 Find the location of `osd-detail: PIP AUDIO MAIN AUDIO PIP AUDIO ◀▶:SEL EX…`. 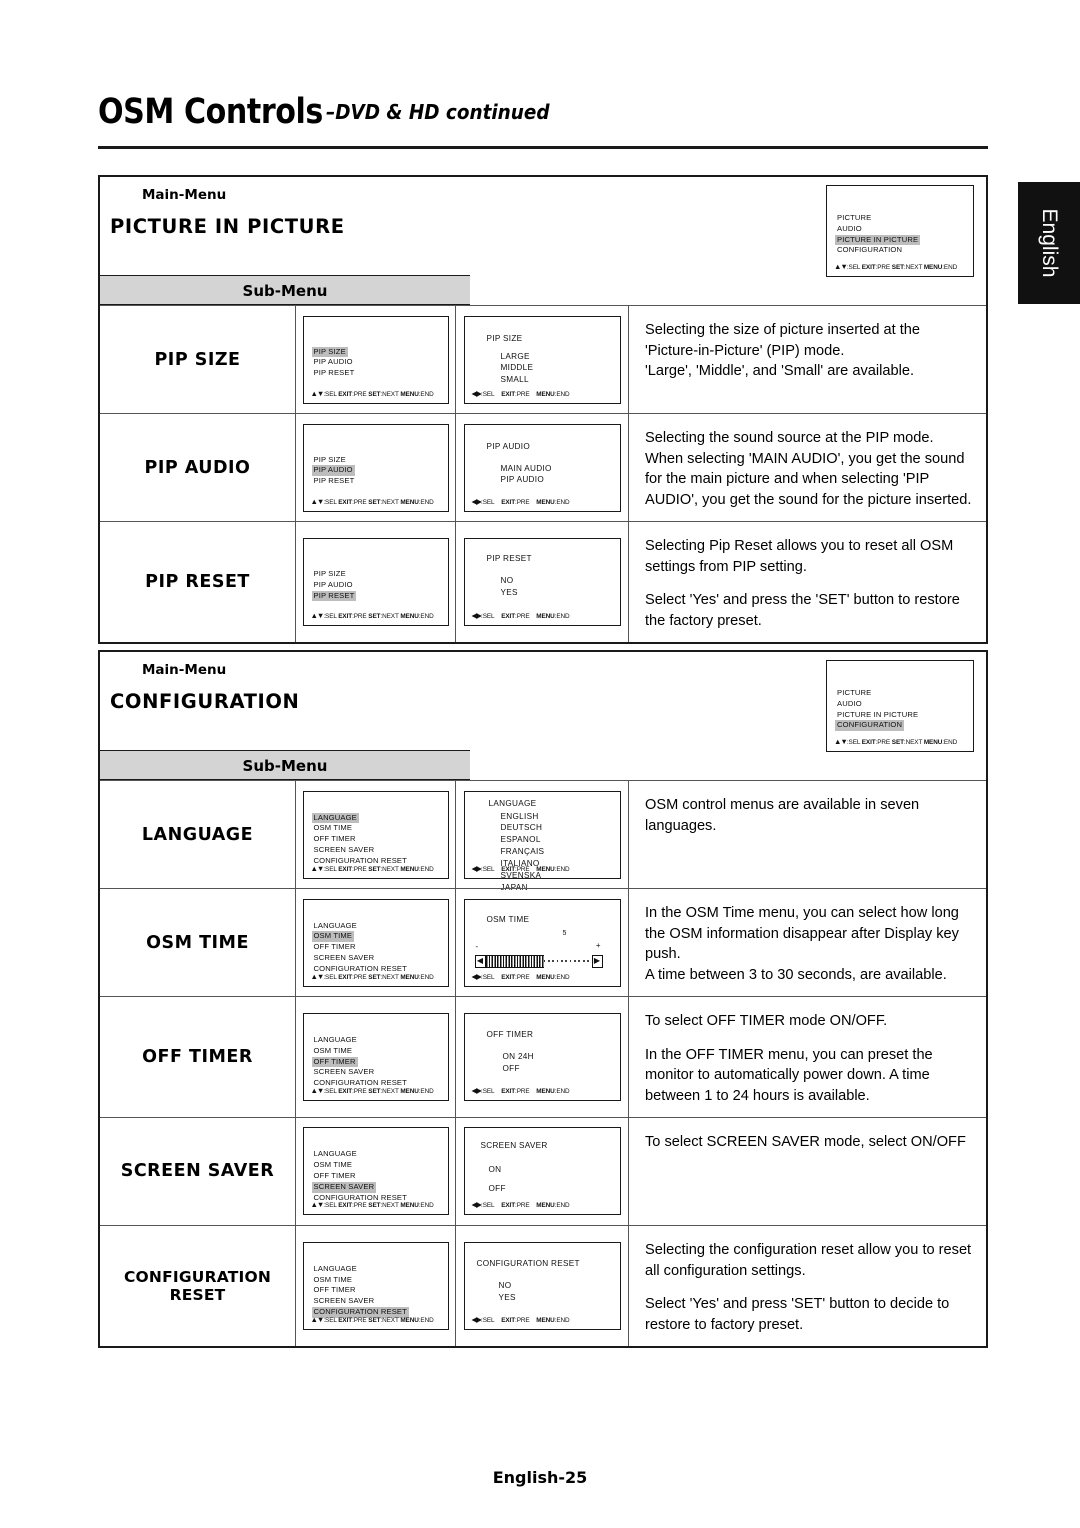

osd-detail: PIP AUDIO MAIN AUDIO PIP AUDIO ◀▶:SEL EX… is located at coordinates (542, 467).